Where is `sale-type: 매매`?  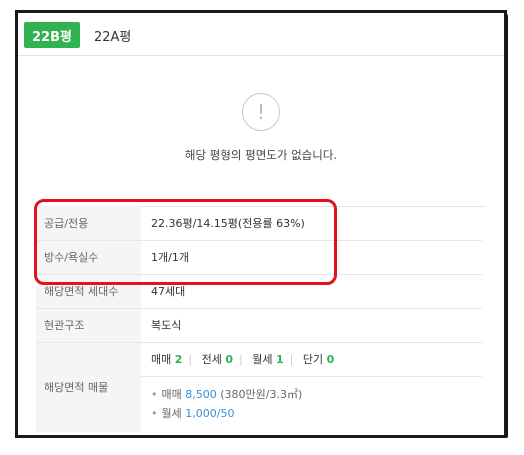 sale-type: 매매 is located at coordinates (171, 395).